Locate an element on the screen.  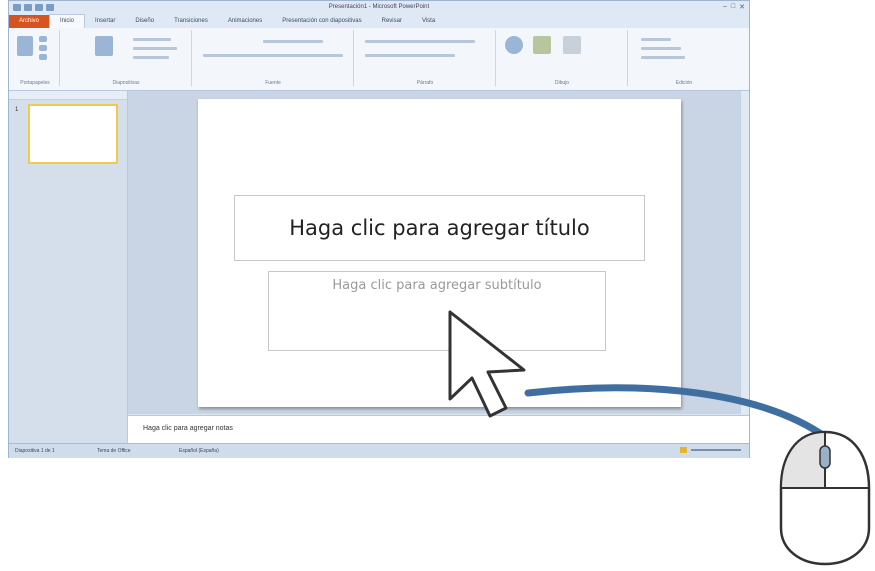
mouse-pointer-icon is located at coordinates (487, 364).